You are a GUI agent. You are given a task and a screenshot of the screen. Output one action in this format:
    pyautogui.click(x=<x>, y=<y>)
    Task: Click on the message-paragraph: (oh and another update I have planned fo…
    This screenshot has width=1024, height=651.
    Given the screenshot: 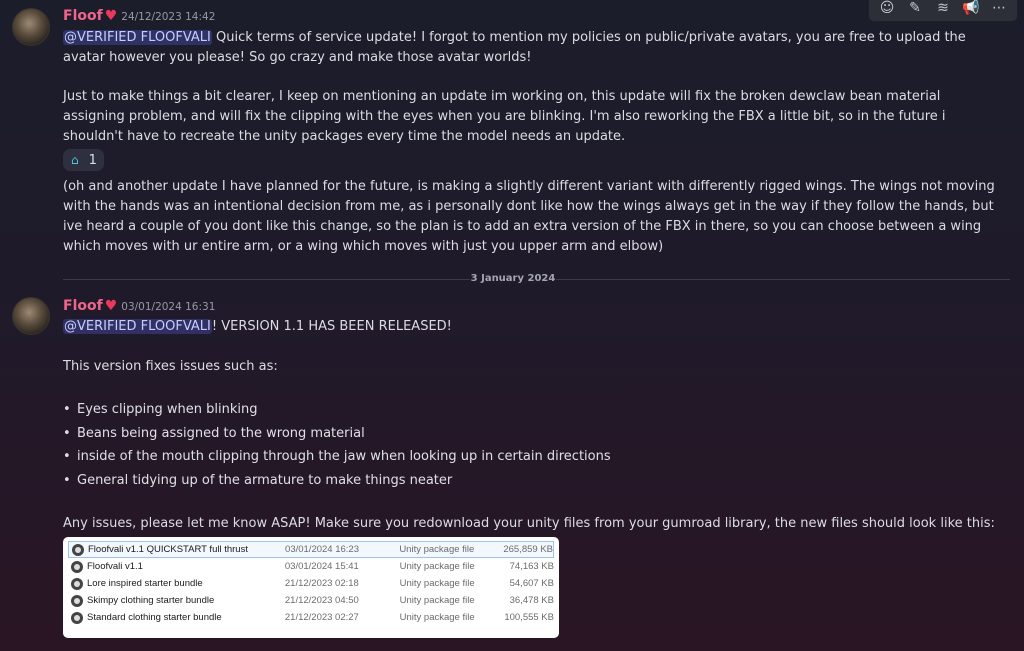 What is the action you would take?
    pyautogui.click(x=529, y=216)
    